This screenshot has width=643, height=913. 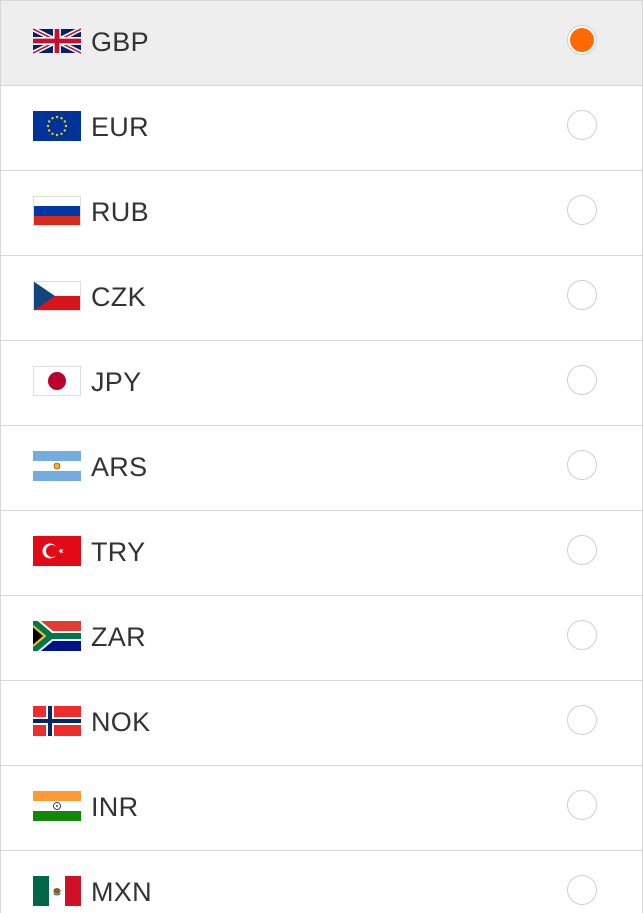 What do you see at coordinates (119, 467) in the screenshot?
I see `currency-code: ARS` at bounding box center [119, 467].